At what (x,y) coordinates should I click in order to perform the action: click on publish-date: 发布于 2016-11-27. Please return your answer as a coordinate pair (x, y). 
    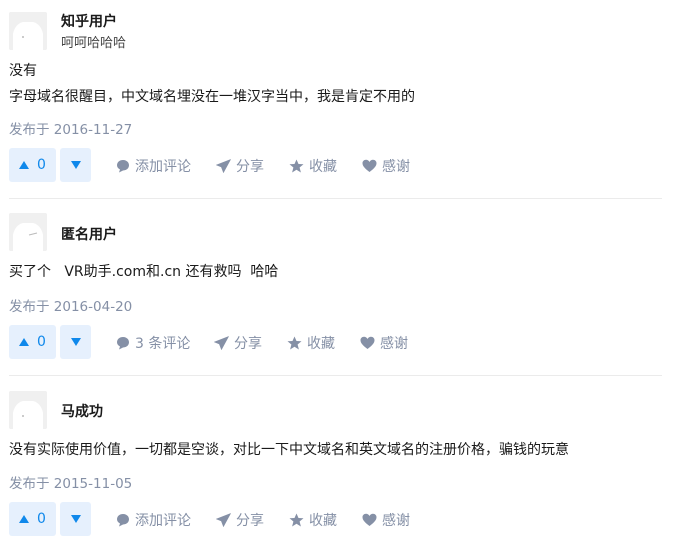
    Looking at the image, I should click on (70, 128).